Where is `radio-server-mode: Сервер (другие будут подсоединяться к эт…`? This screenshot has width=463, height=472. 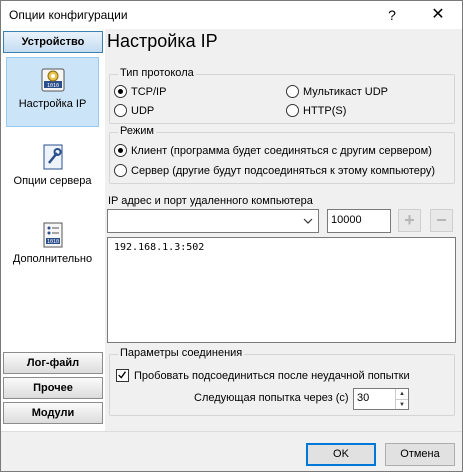 radio-server-mode: Сервер (другие будут подсоединяться к эт… is located at coordinates (274, 170).